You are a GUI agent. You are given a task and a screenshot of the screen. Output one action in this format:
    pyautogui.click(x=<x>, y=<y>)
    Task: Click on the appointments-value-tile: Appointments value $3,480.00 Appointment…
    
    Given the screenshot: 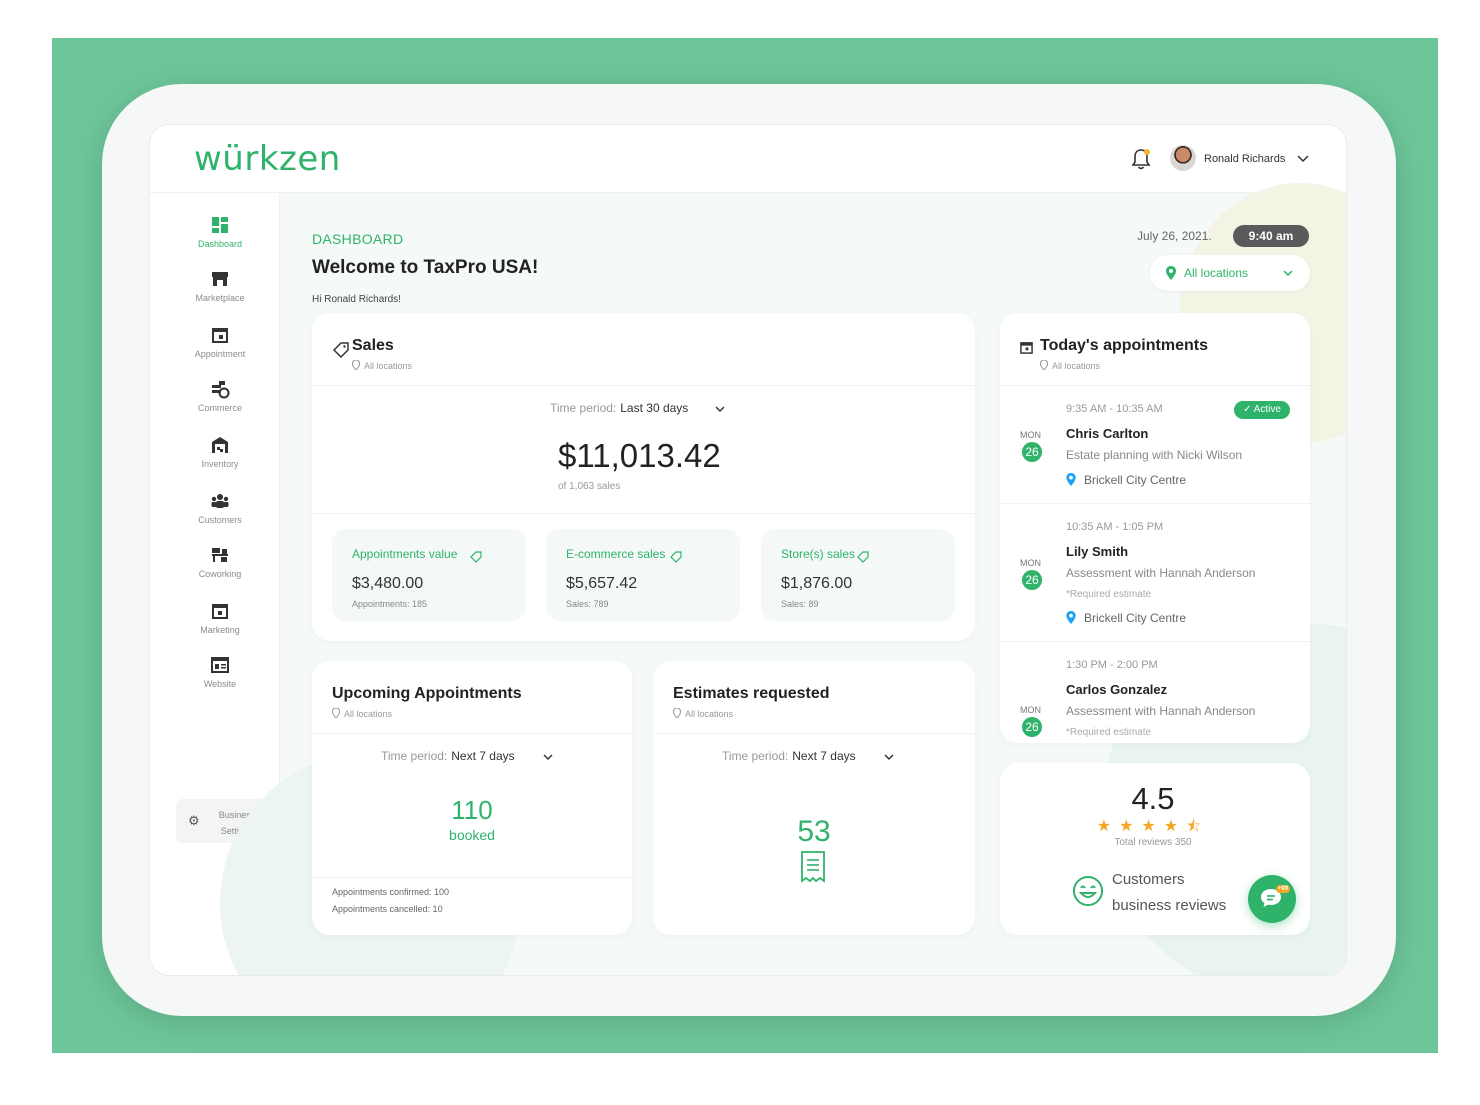 What is the action you would take?
    pyautogui.click(x=429, y=575)
    